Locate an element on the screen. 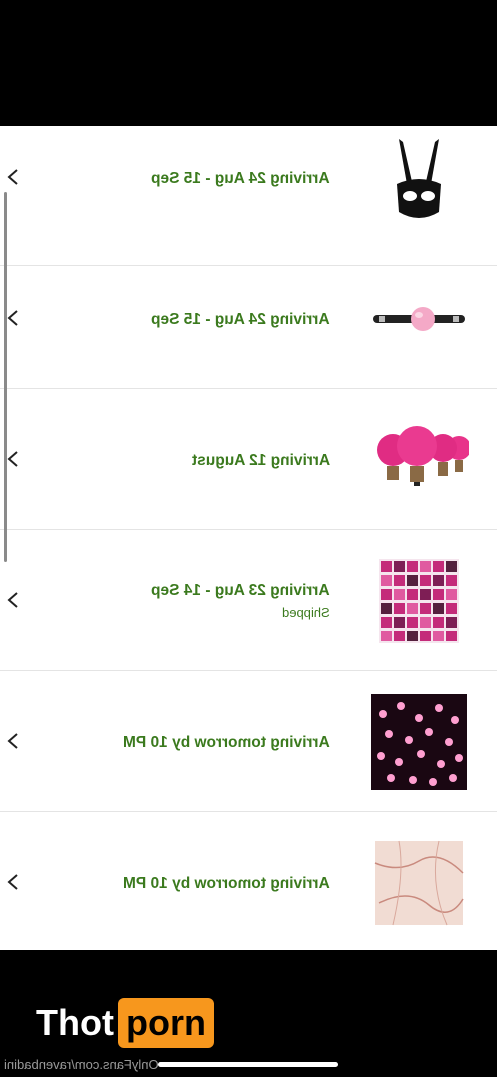 This screenshot has height=1077, width=497. order-status: Arriving 23 Aug - 14 Sep is located at coordinates (240, 590).